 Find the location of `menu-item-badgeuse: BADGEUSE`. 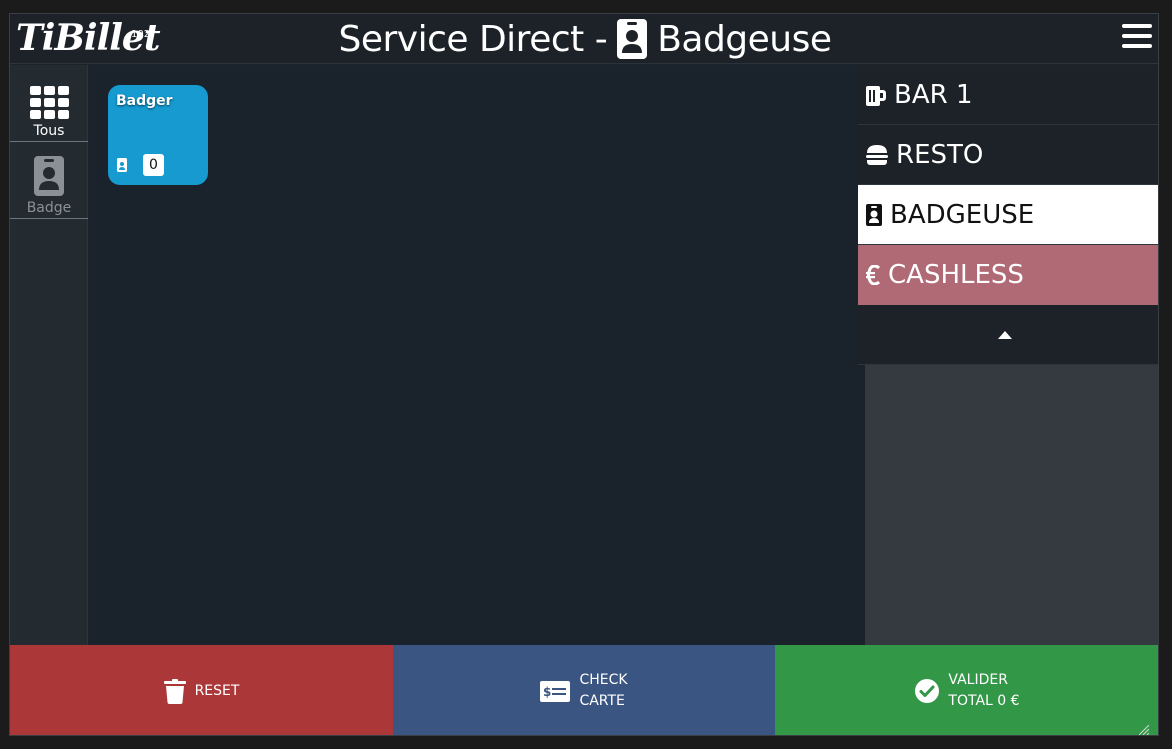

menu-item-badgeuse: BADGEUSE is located at coordinates (1008, 215).